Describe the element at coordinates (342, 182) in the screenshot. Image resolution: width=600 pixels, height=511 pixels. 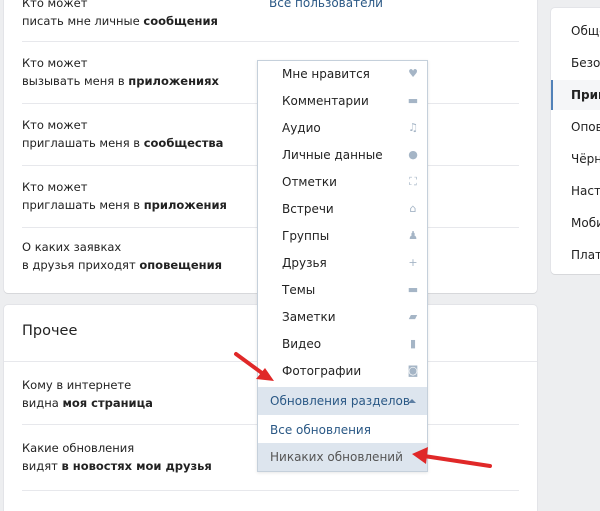
I see `dropdown-item-tags: Отметки ⛶` at that location.